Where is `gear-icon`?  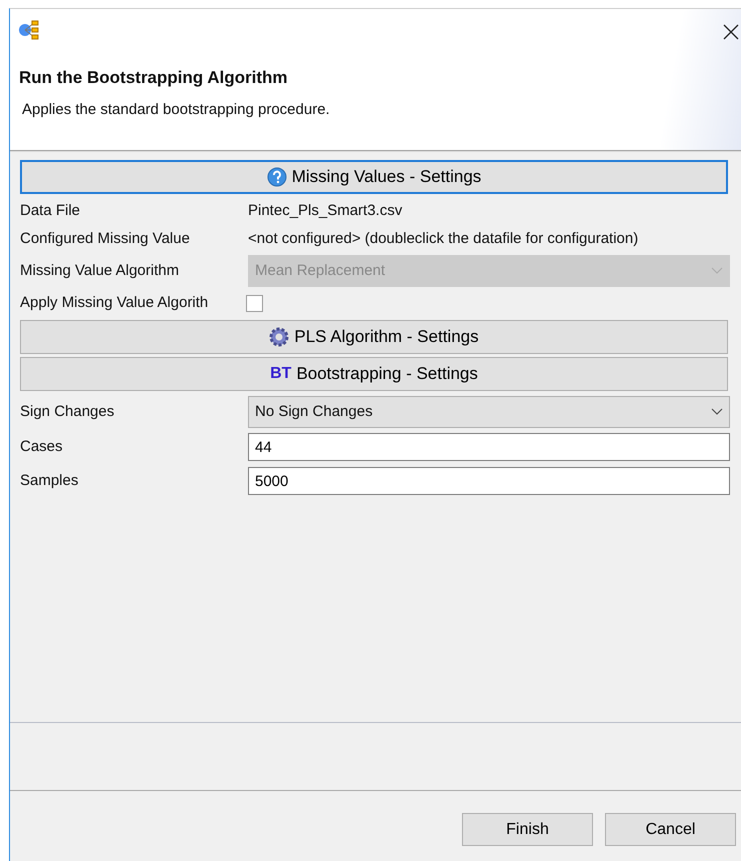
gear-icon is located at coordinates (279, 337).